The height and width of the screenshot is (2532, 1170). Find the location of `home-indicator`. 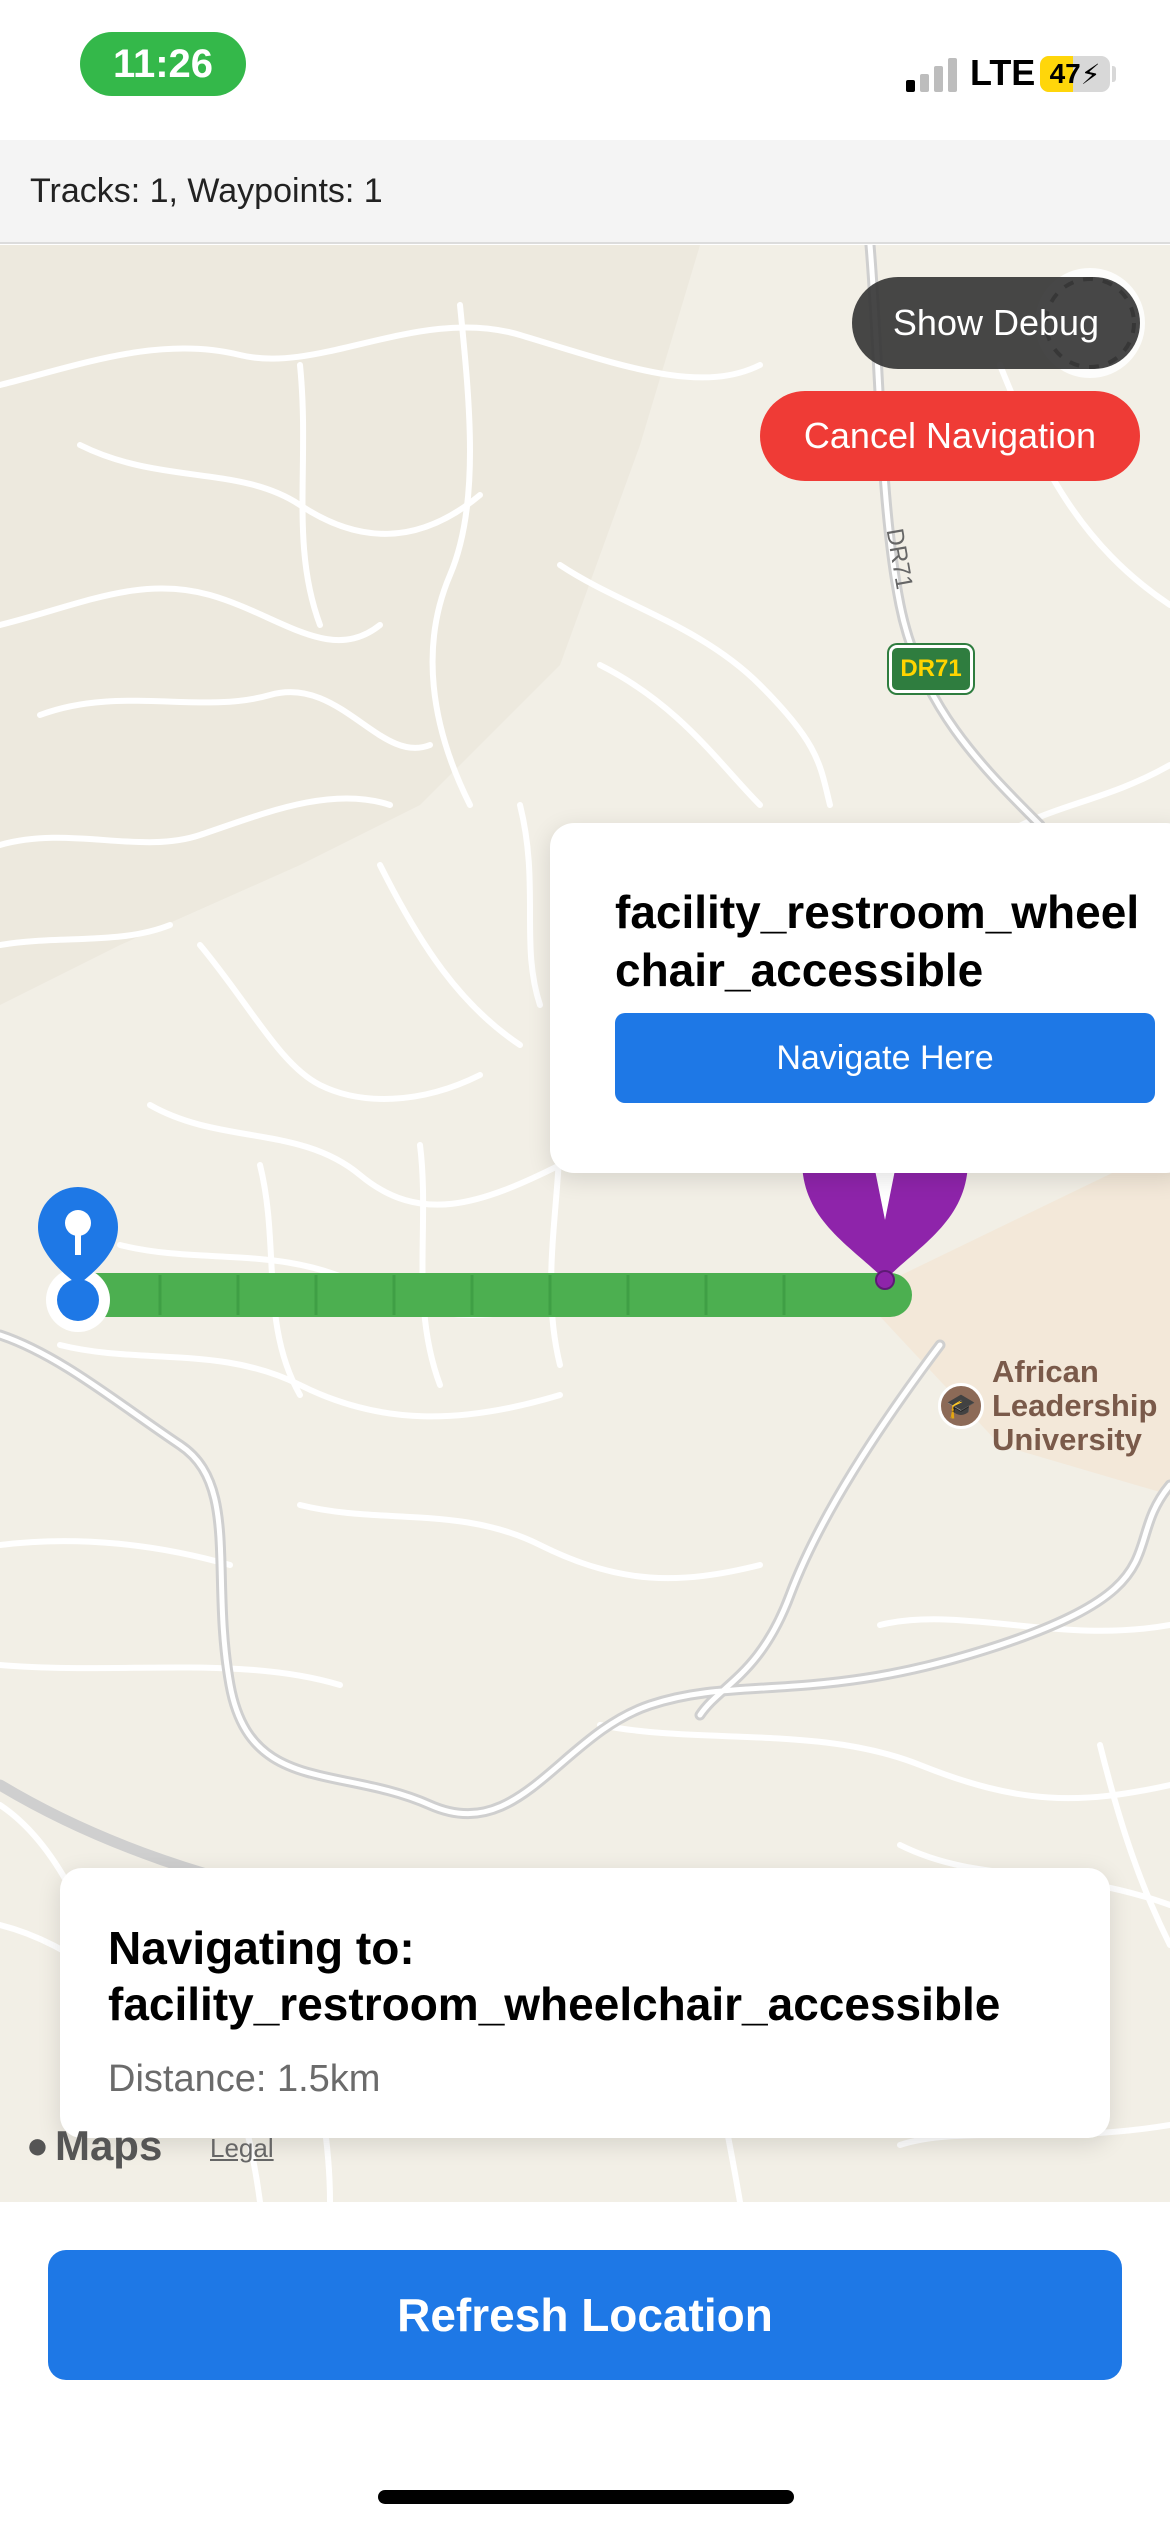

home-indicator is located at coordinates (586, 2497).